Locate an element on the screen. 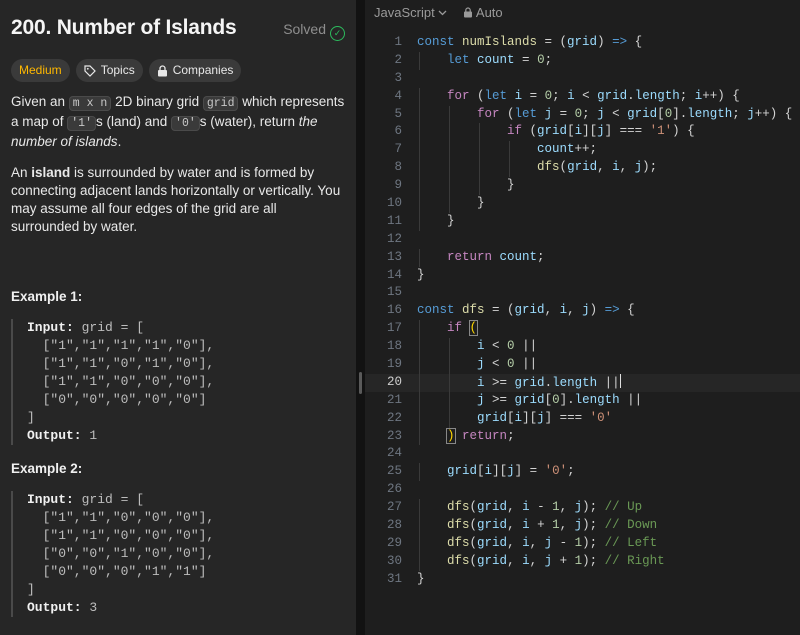  code-line: 28 dfs(grid, i + 1, j); // Down is located at coordinates (582, 526).